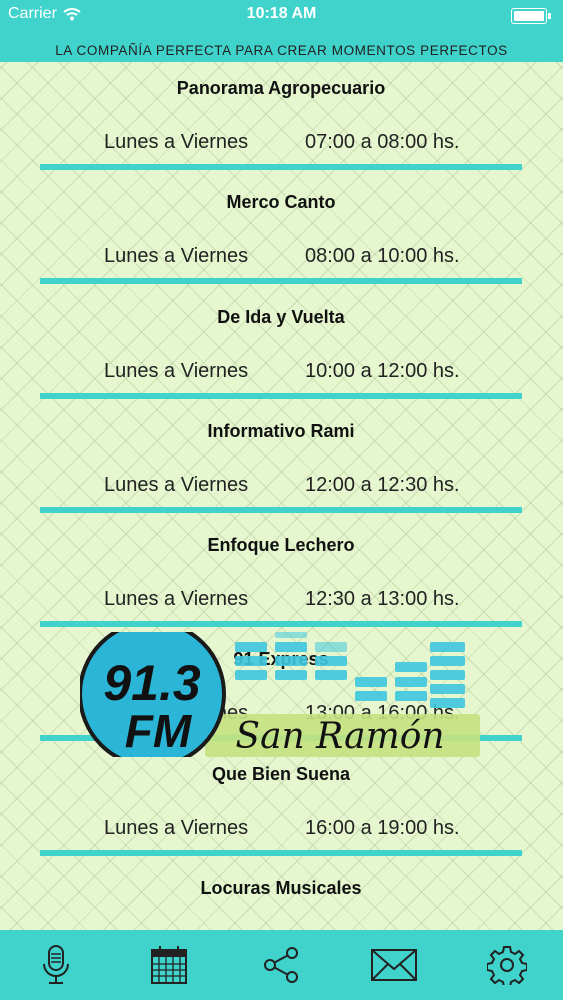 The width and height of the screenshot is (563, 1000). I want to click on tab-share, so click(281, 965).